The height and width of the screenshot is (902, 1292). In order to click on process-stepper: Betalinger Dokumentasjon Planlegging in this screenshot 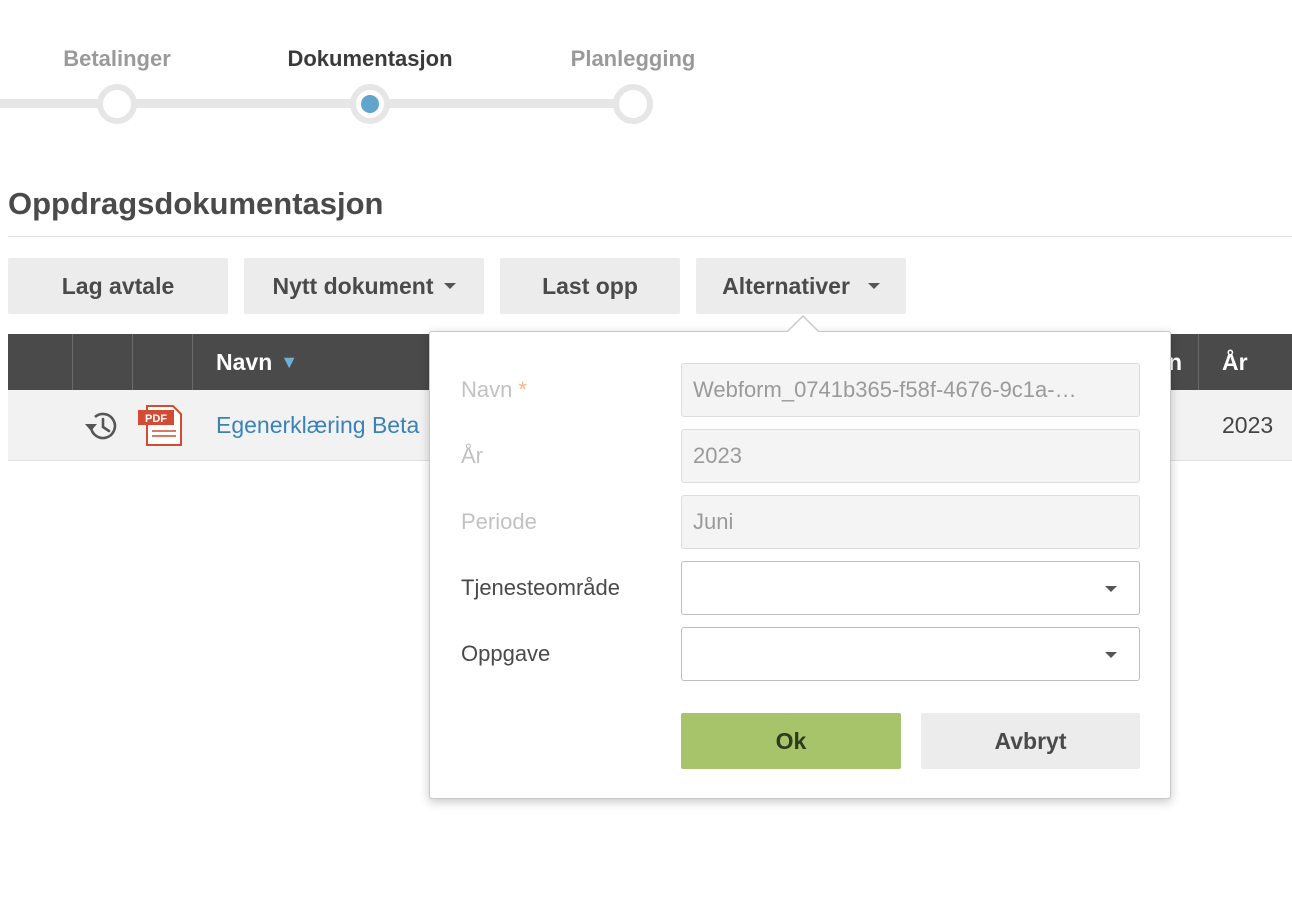, I will do `click(360, 70)`.